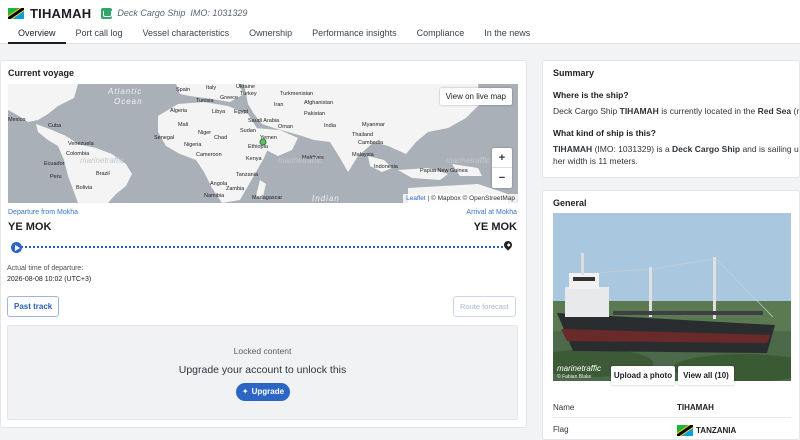 This screenshot has height=440, width=800. What do you see at coordinates (586, 111) in the screenshot?
I see `answer-text: Deck Cargo Ship` at bounding box center [586, 111].